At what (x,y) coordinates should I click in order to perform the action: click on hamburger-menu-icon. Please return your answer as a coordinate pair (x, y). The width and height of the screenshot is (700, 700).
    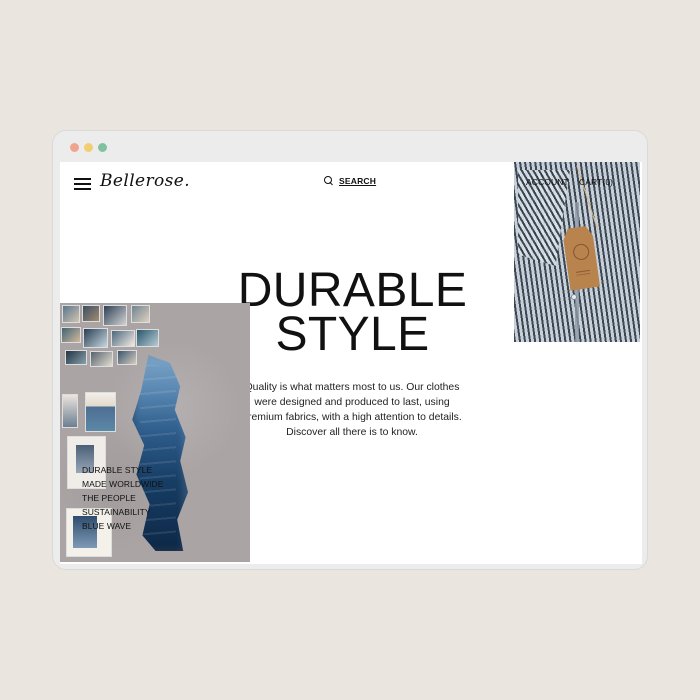
    Looking at the image, I should click on (82, 184).